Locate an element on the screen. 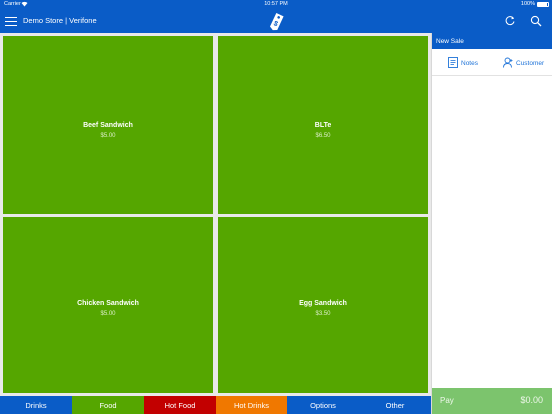 The height and width of the screenshot is (414, 552). search-icon is located at coordinates (536, 21).